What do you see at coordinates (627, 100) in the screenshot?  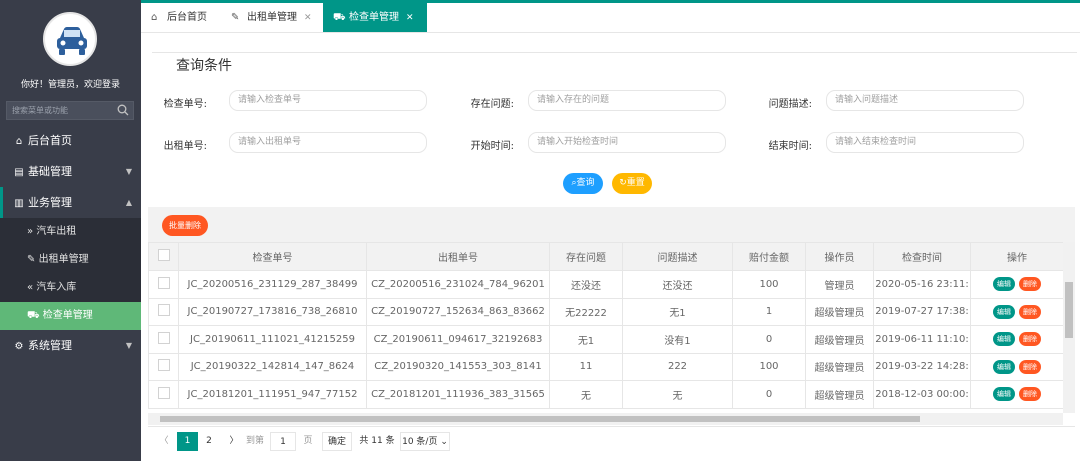 I see `problem-input: 请输入存在的问题` at bounding box center [627, 100].